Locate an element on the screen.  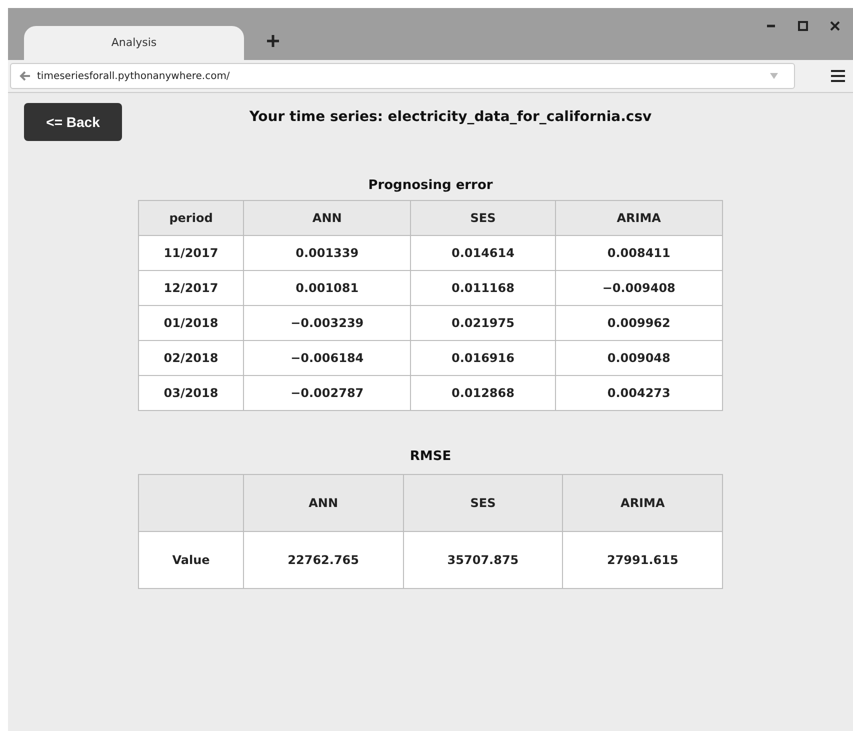
back-arrow-icon is located at coordinates (25, 76).